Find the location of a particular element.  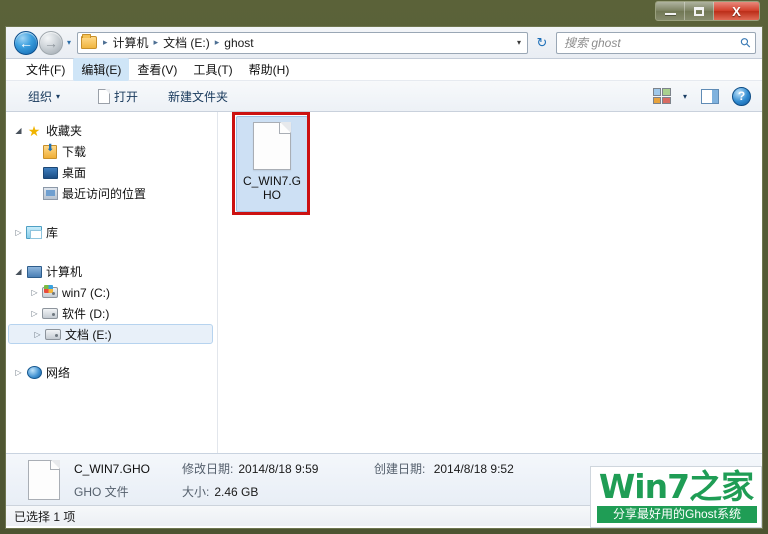

menu-help: 帮助(H) is located at coordinates (269, 69).